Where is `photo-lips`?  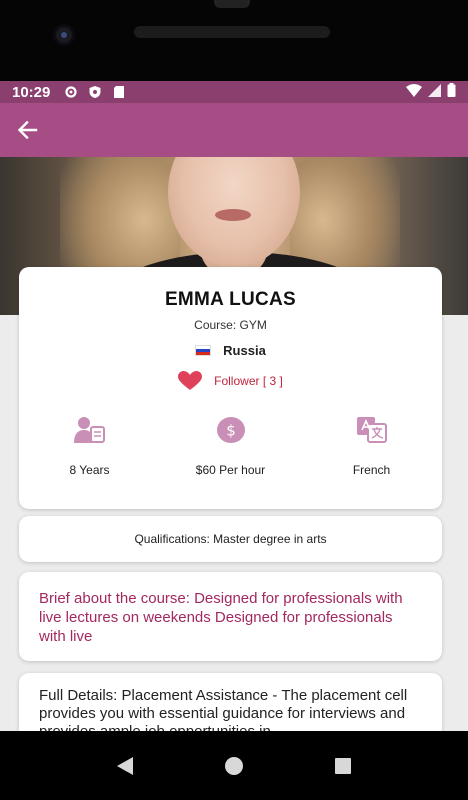 photo-lips is located at coordinates (233, 215).